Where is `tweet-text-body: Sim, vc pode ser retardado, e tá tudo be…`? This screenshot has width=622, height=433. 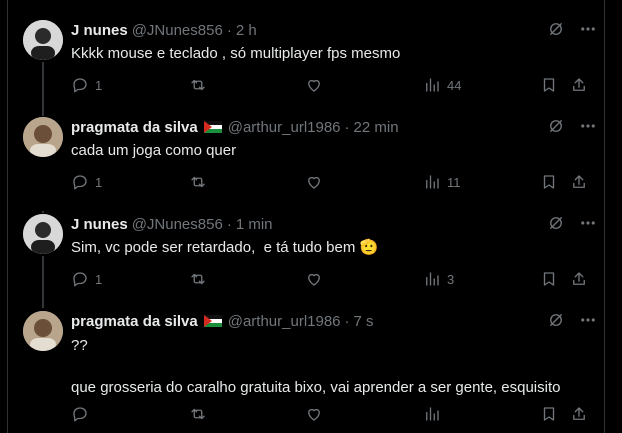 tweet-text-body: Sim, vc pode ser retardado, e tá tudo be… is located at coordinates (213, 247).